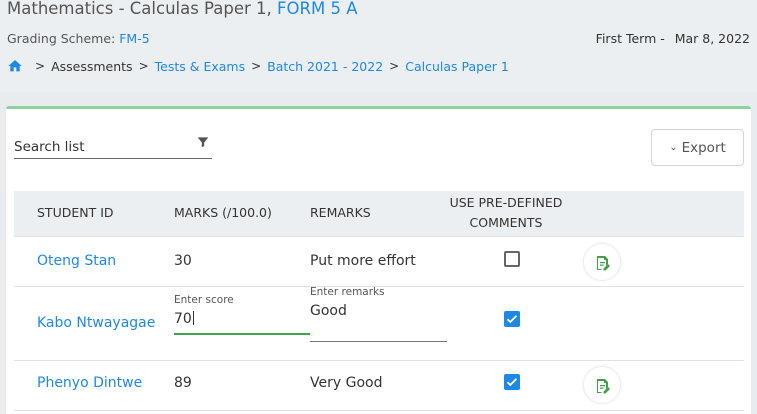 The height and width of the screenshot is (414, 757). I want to click on student-name-link: Oteng Stan, so click(76, 261).